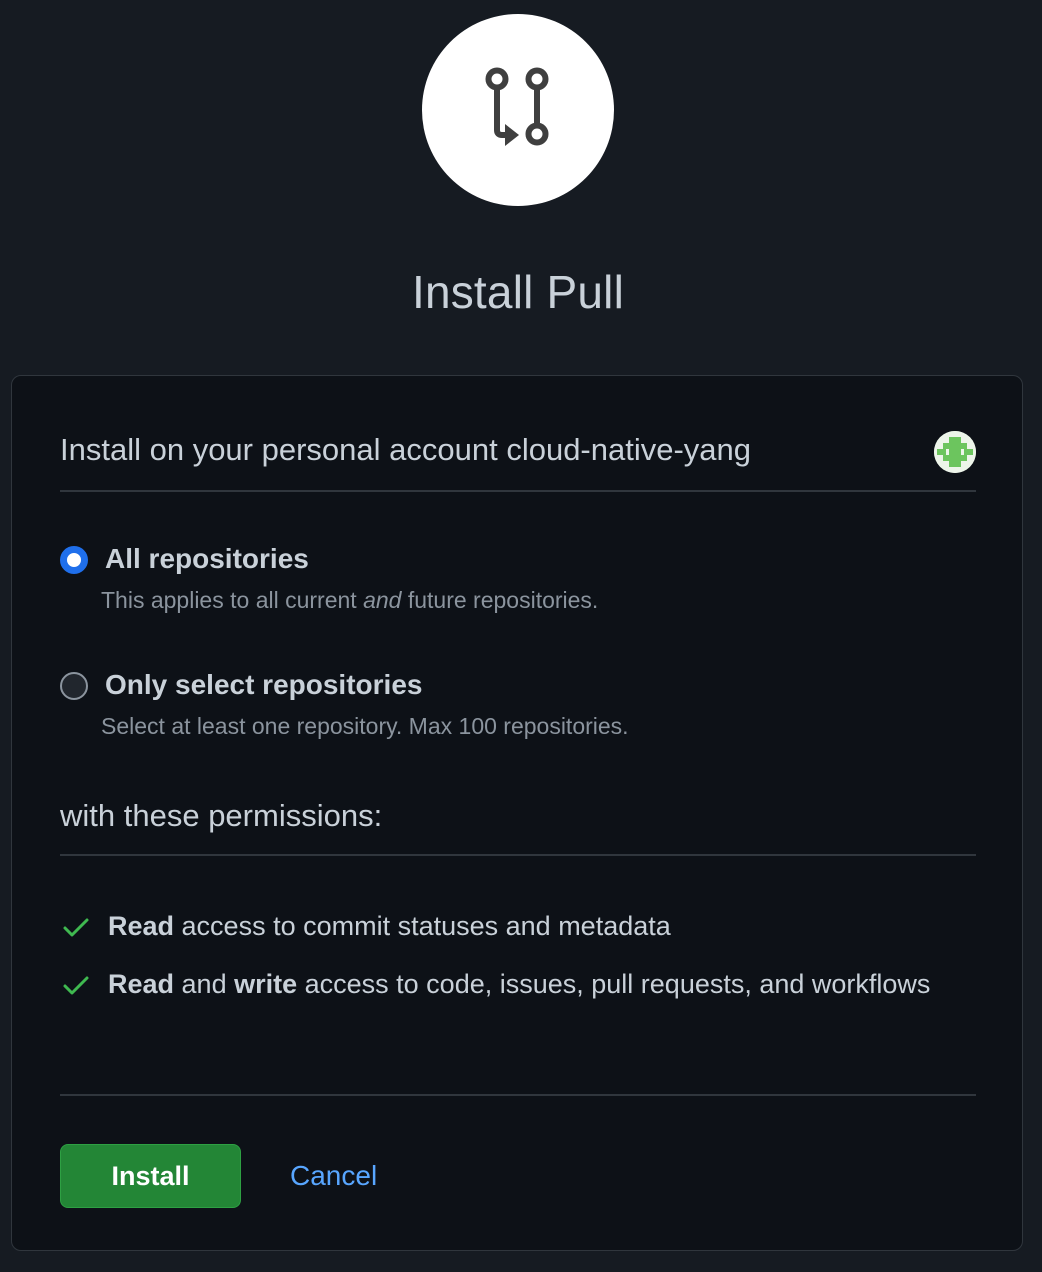 The image size is (1042, 1272). Describe the element at coordinates (74, 560) in the screenshot. I see `radio-all-repositories` at that location.